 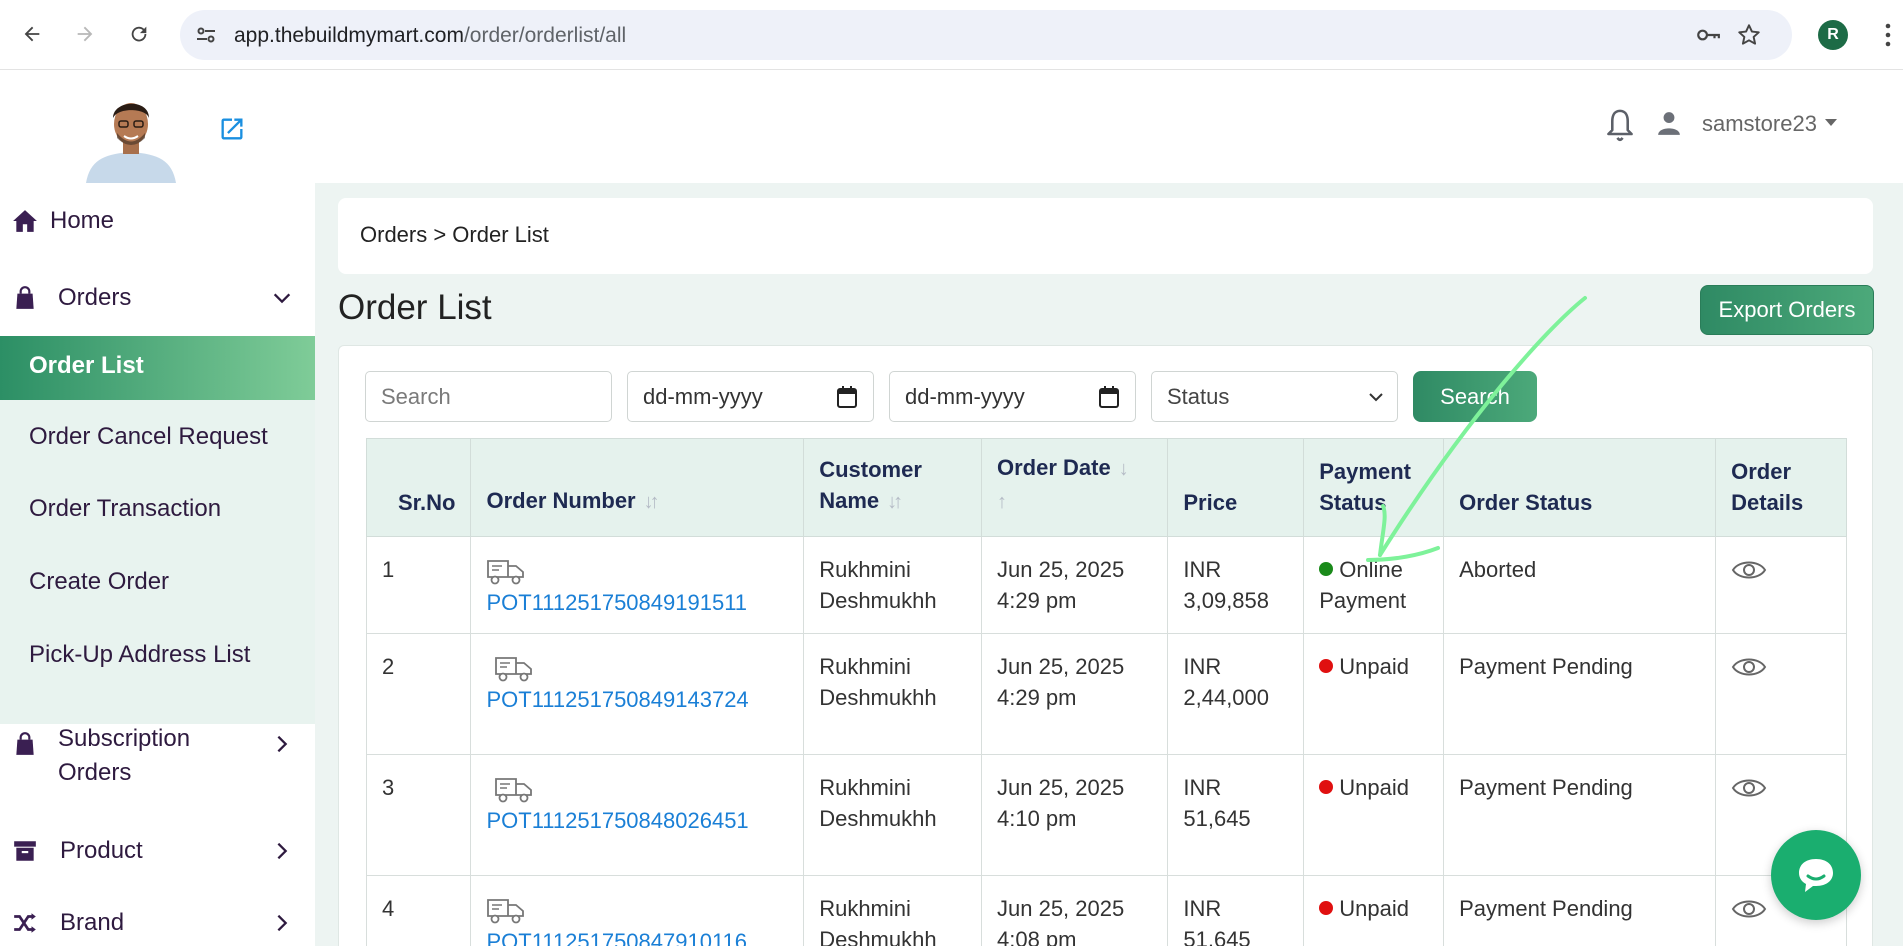 I want to click on caret-down-icon, so click(x=1830, y=122).